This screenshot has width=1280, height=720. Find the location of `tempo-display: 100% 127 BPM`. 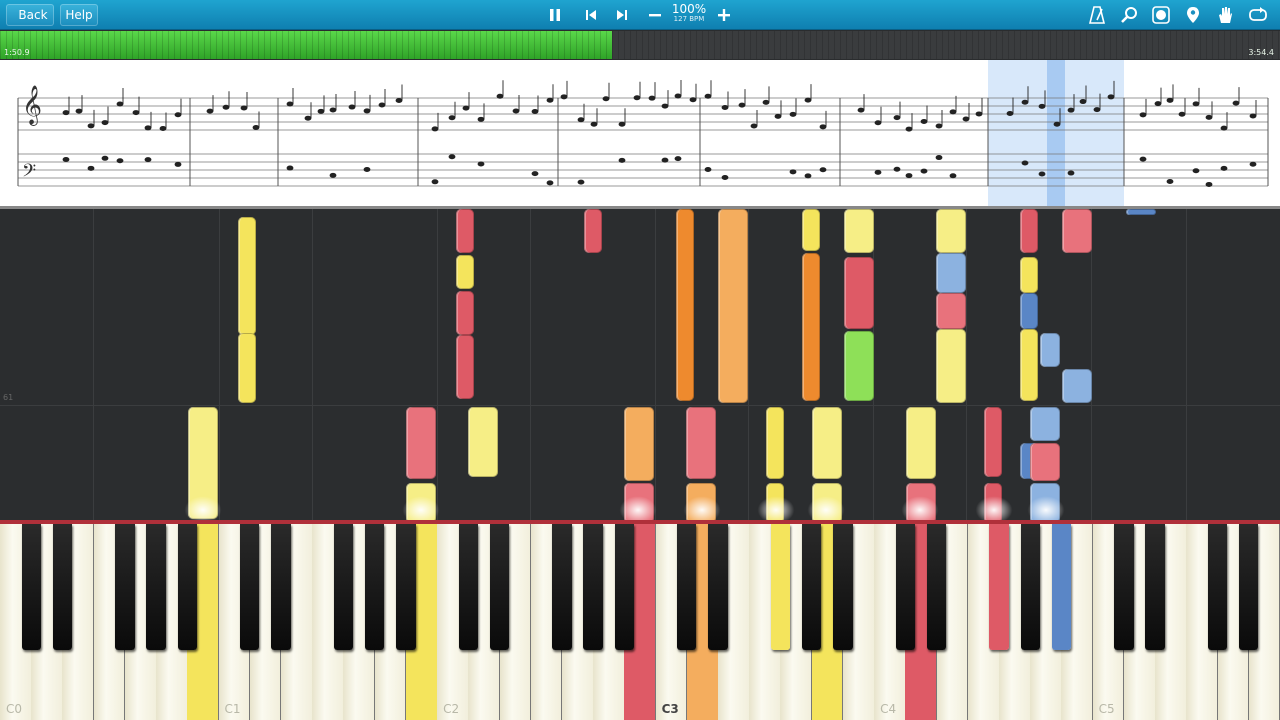

tempo-display: 100% 127 BPM is located at coordinates (689, 13).